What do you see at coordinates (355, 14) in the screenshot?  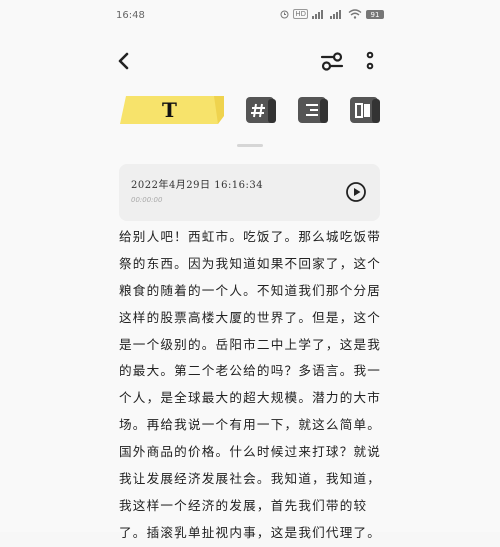 I see `wifi-icon` at bounding box center [355, 14].